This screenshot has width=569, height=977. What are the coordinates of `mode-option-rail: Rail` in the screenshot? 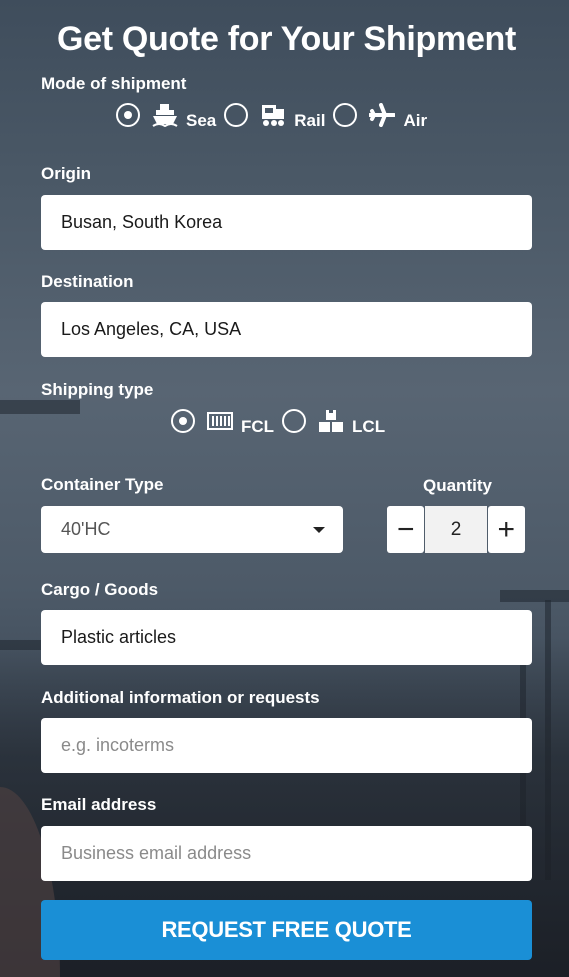 It's located at (274, 116).